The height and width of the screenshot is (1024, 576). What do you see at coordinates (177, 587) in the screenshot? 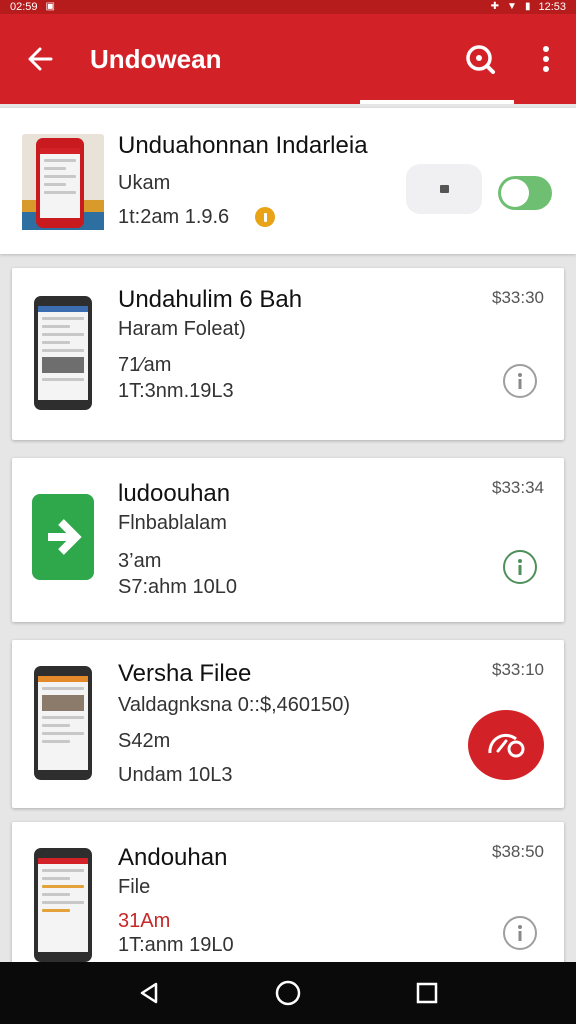
I see `item-meta: S7:ahm 10L0` at bounding box center [177, 587].